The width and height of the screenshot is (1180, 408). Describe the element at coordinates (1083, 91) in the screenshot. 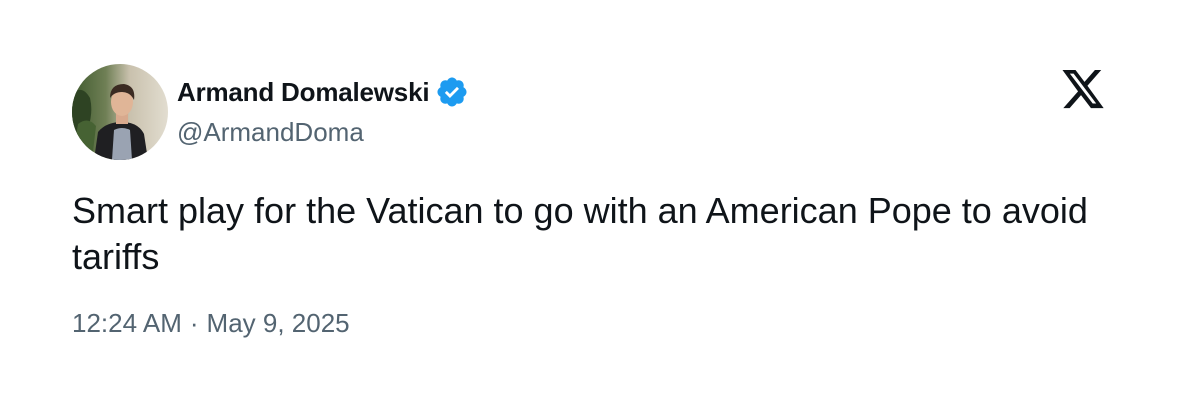

I see `x-logo-icon` at that location.